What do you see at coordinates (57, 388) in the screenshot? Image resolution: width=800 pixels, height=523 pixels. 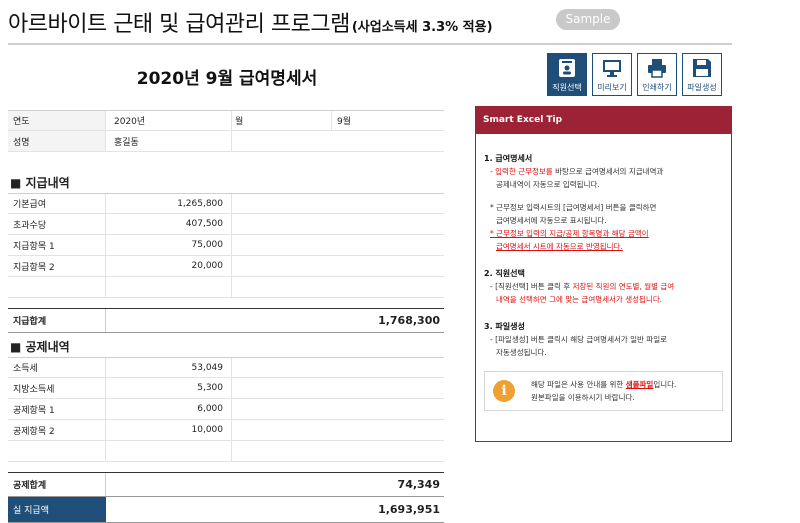 I see `deduction-item-label: 지방소득세` at bounding box center [57, 388].